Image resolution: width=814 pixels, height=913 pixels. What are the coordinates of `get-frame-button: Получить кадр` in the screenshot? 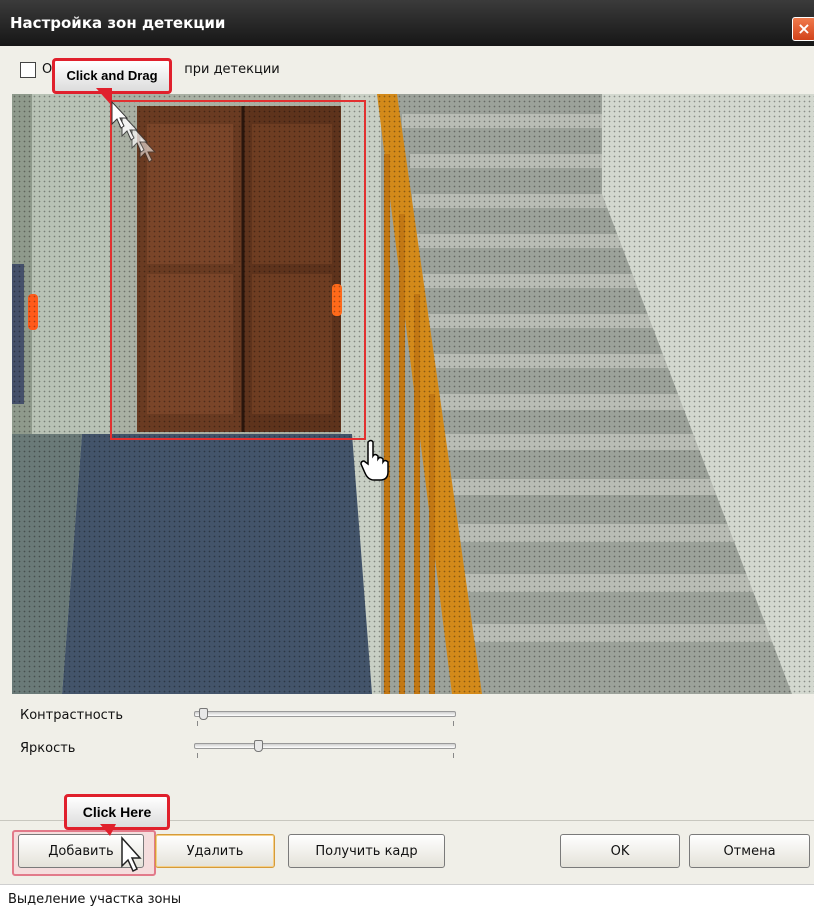 It's located at (366, 851).